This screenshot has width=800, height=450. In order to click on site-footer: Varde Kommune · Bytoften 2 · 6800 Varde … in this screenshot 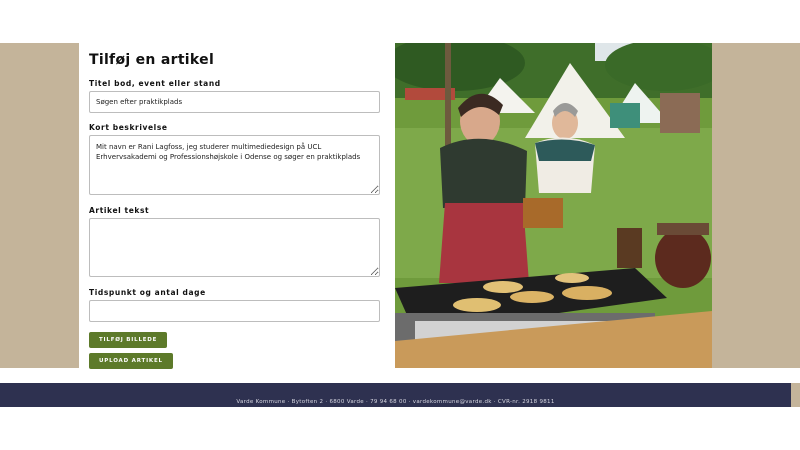, I will do `click(395, 395)`.